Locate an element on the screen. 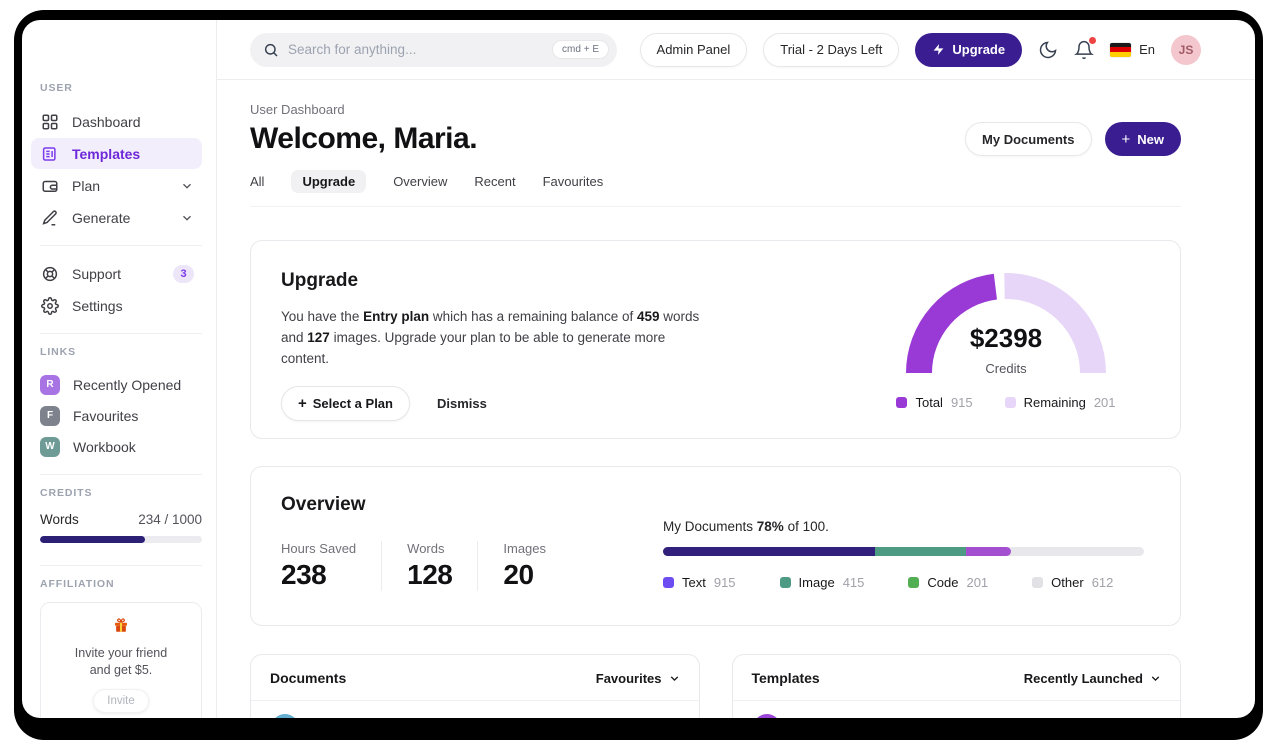 The image size is (1277, 750). sidebar-link-recently-opened: R Recently Opened is located at coordinates (121, 384).